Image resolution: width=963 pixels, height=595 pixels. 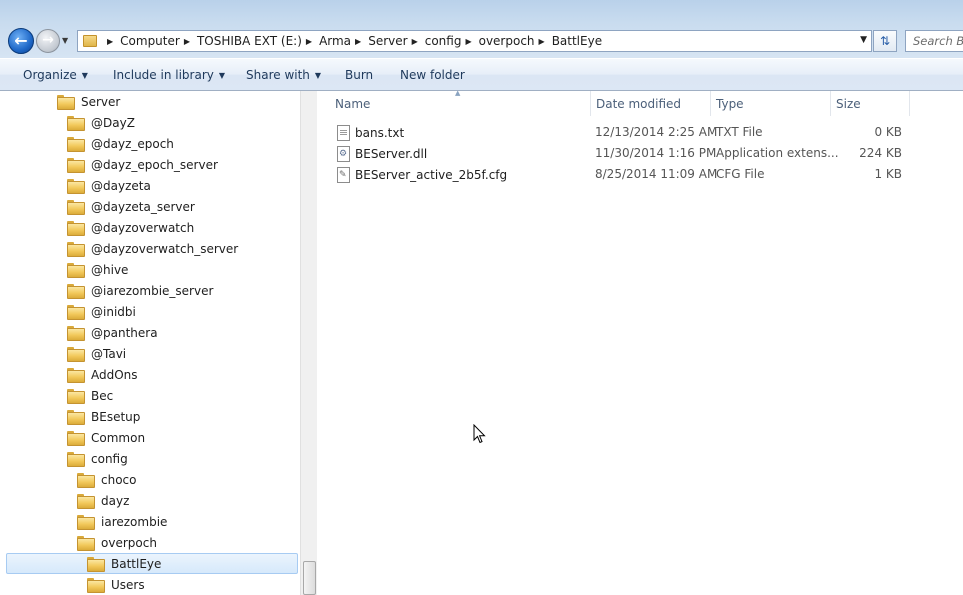 What do you see at coordinates (249, 41) in the screenshot?
I see `breadcrumb-label: TOSHIBA EXT (E:)` at bounding box center [249, 41].